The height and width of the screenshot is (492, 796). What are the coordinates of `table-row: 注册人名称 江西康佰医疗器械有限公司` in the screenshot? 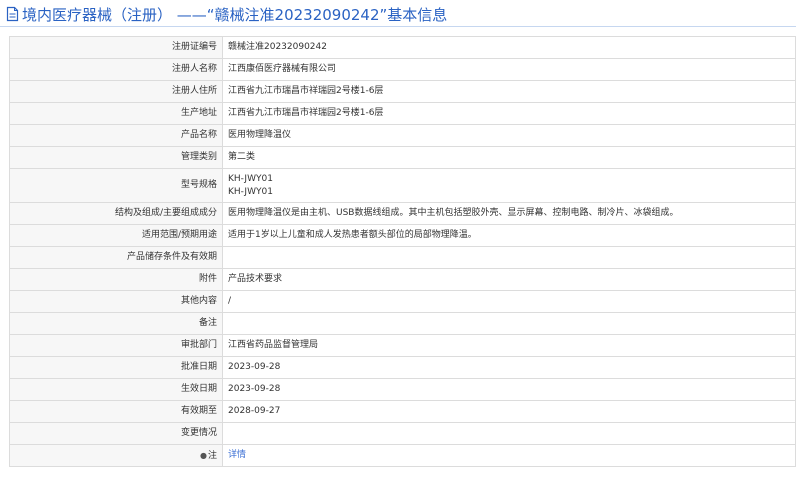 It's located at (402, 69).